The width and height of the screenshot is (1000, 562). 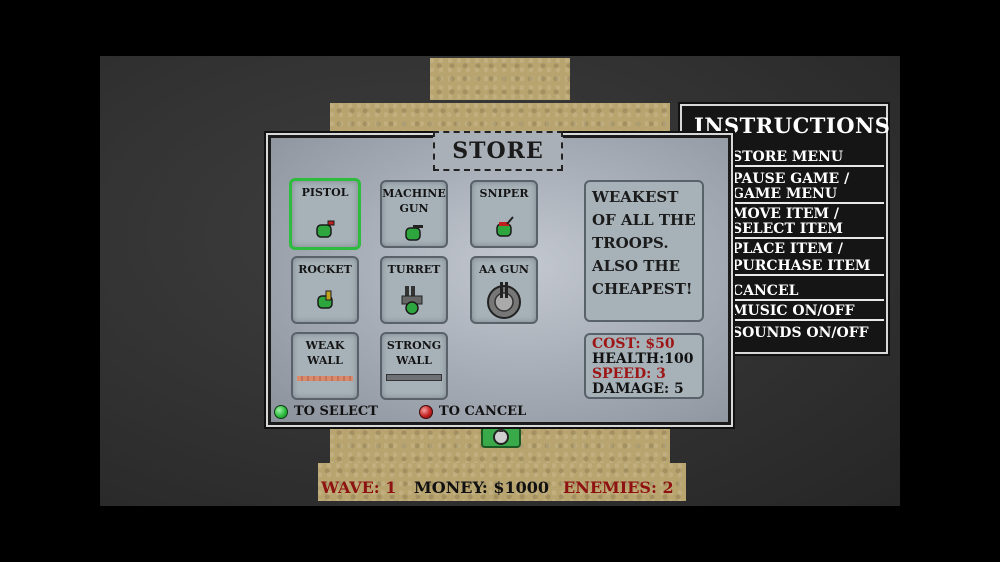 What do you see at coordinates (500, 79) in the screenshot?
I see `sand-path-top` at bounding box center [500, 79].